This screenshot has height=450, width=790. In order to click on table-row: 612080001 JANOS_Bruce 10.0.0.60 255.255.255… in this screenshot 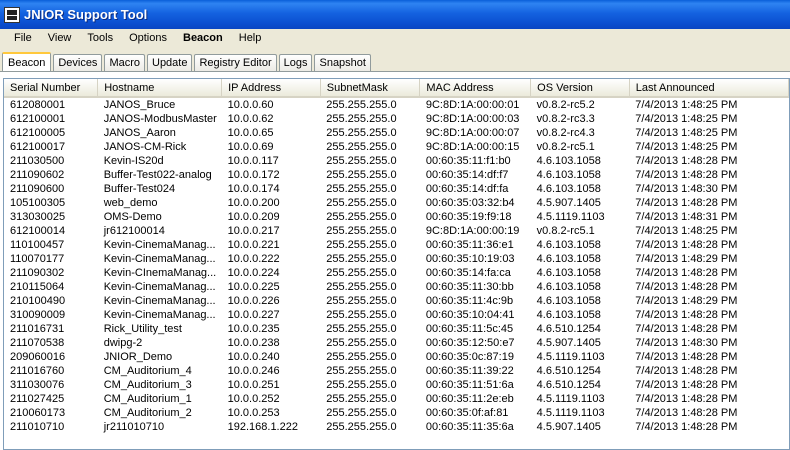, I will do `click(396, 104)`.